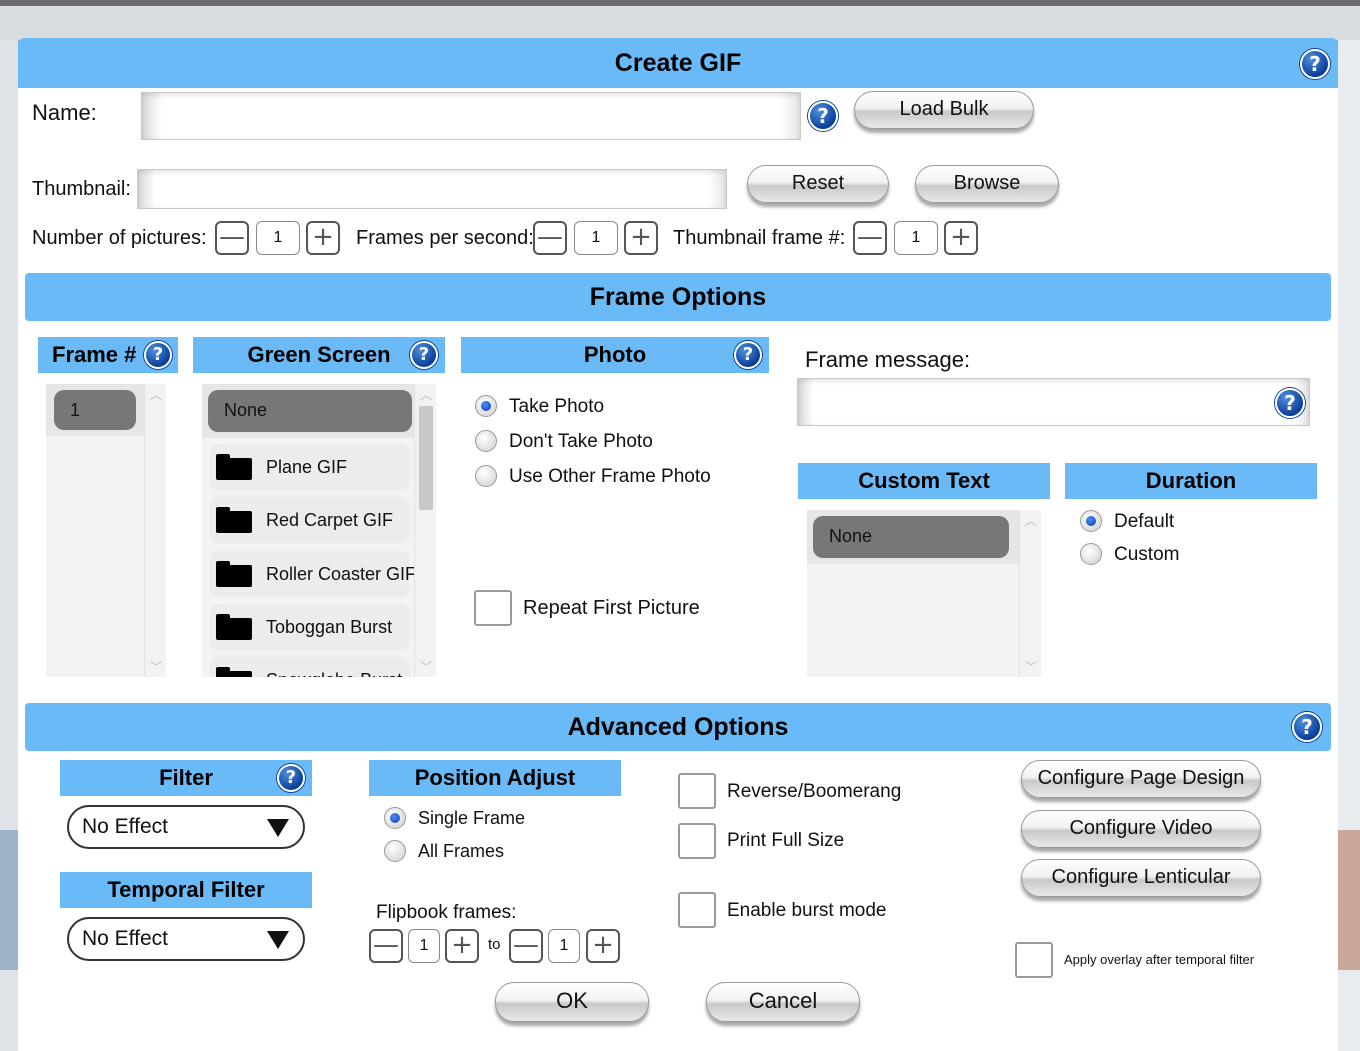 This screenshot has width=1360, height=1051. What do you see at coordinates (155, 530) in the screenshot?
I see `frame-list-scrollbar: ︿ ﹀` at bounding box center [155, 530].